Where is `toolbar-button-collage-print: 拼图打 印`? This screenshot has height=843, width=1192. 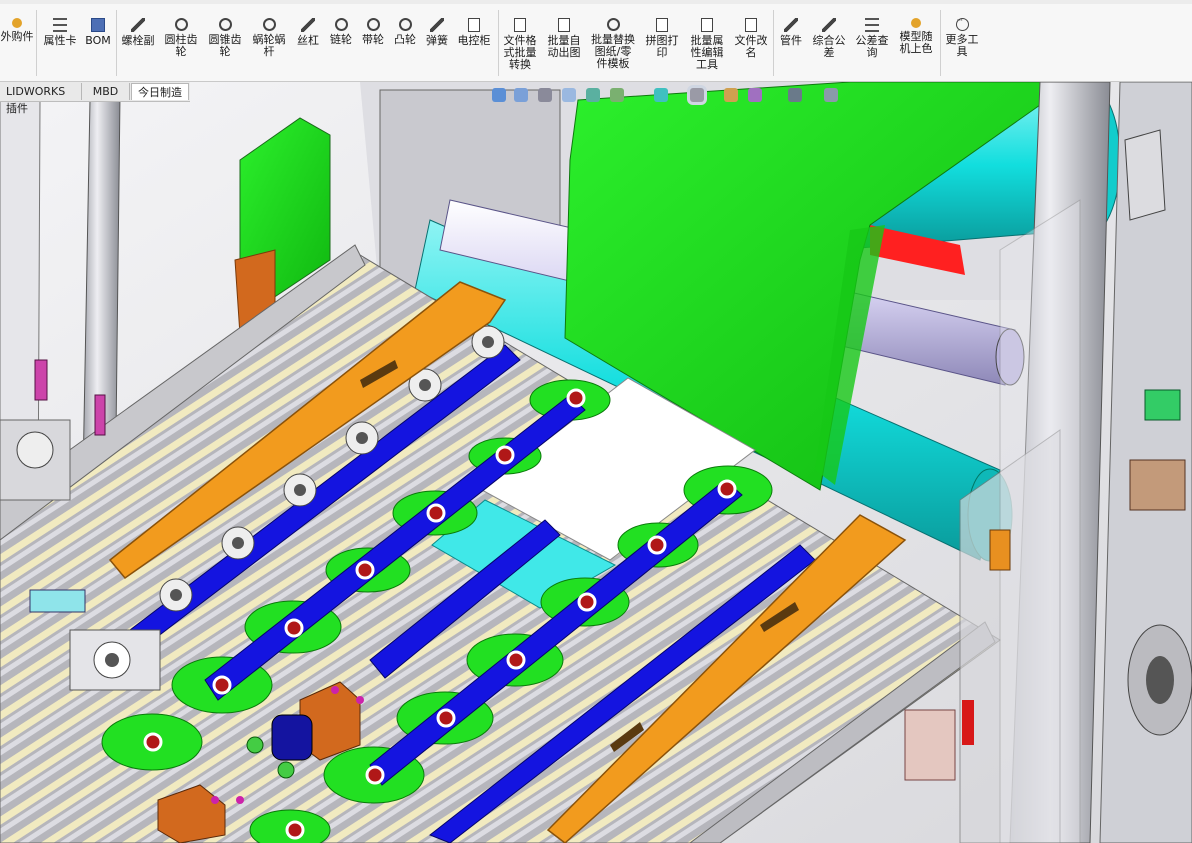 toolbar-button-collage-print: 拼图打 印 is located at coordinates (662, 38).